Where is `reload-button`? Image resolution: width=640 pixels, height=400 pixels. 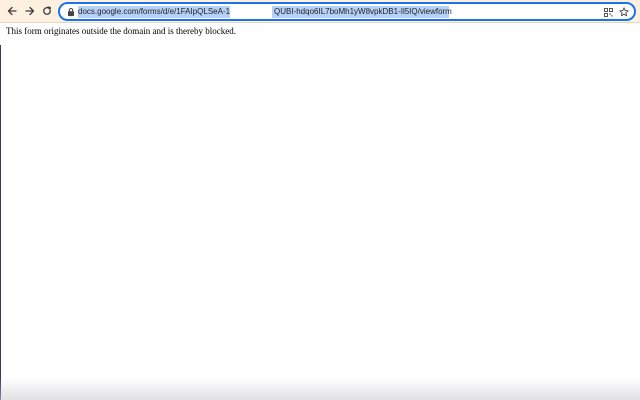 reload-button is located at coordinates (47, 11).